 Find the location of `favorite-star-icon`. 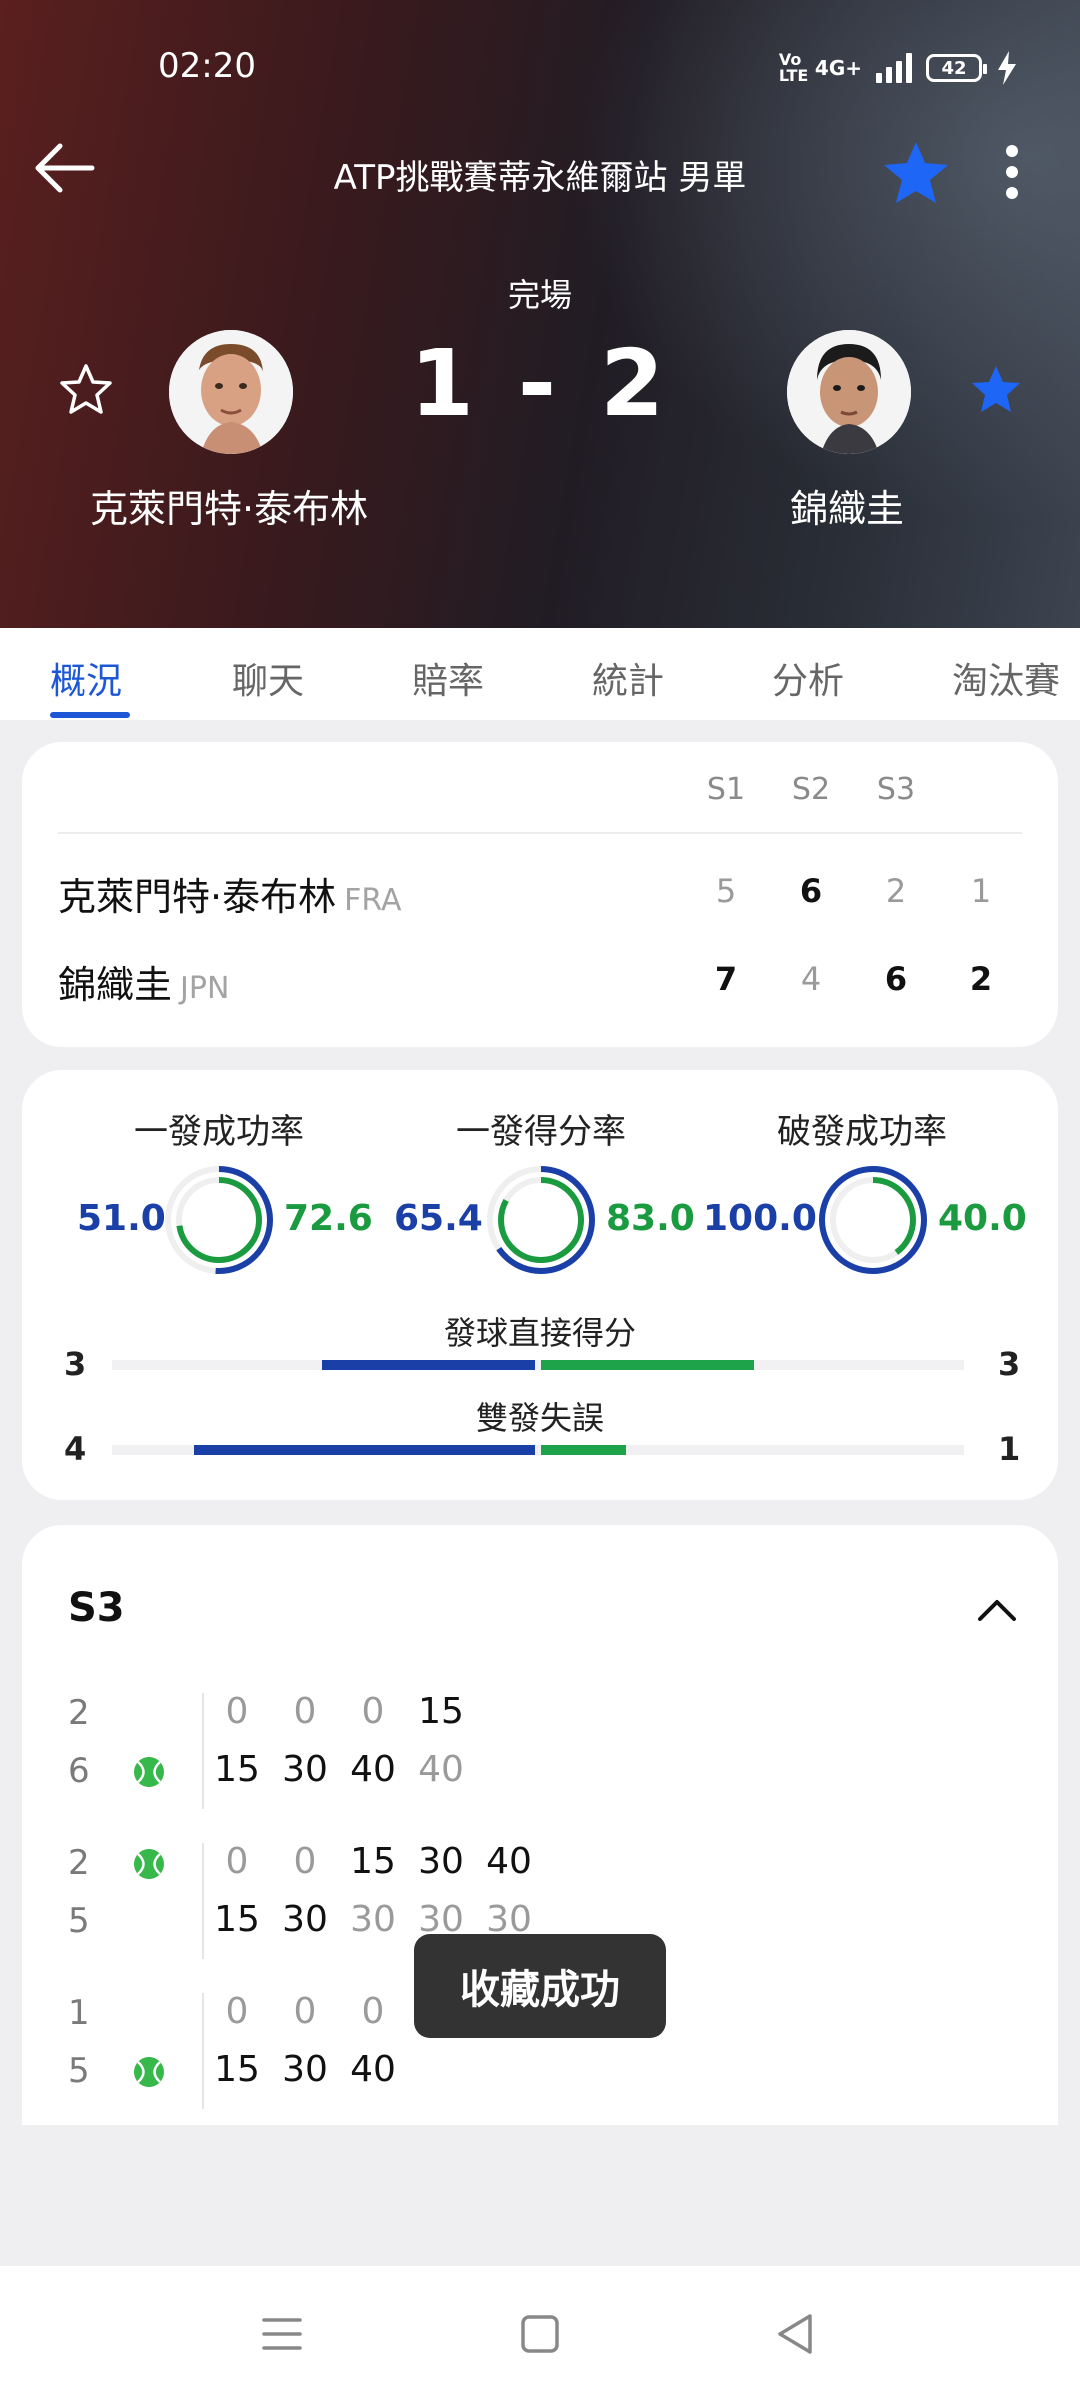

favorite-star-icon is located at coordinates (916, 173).